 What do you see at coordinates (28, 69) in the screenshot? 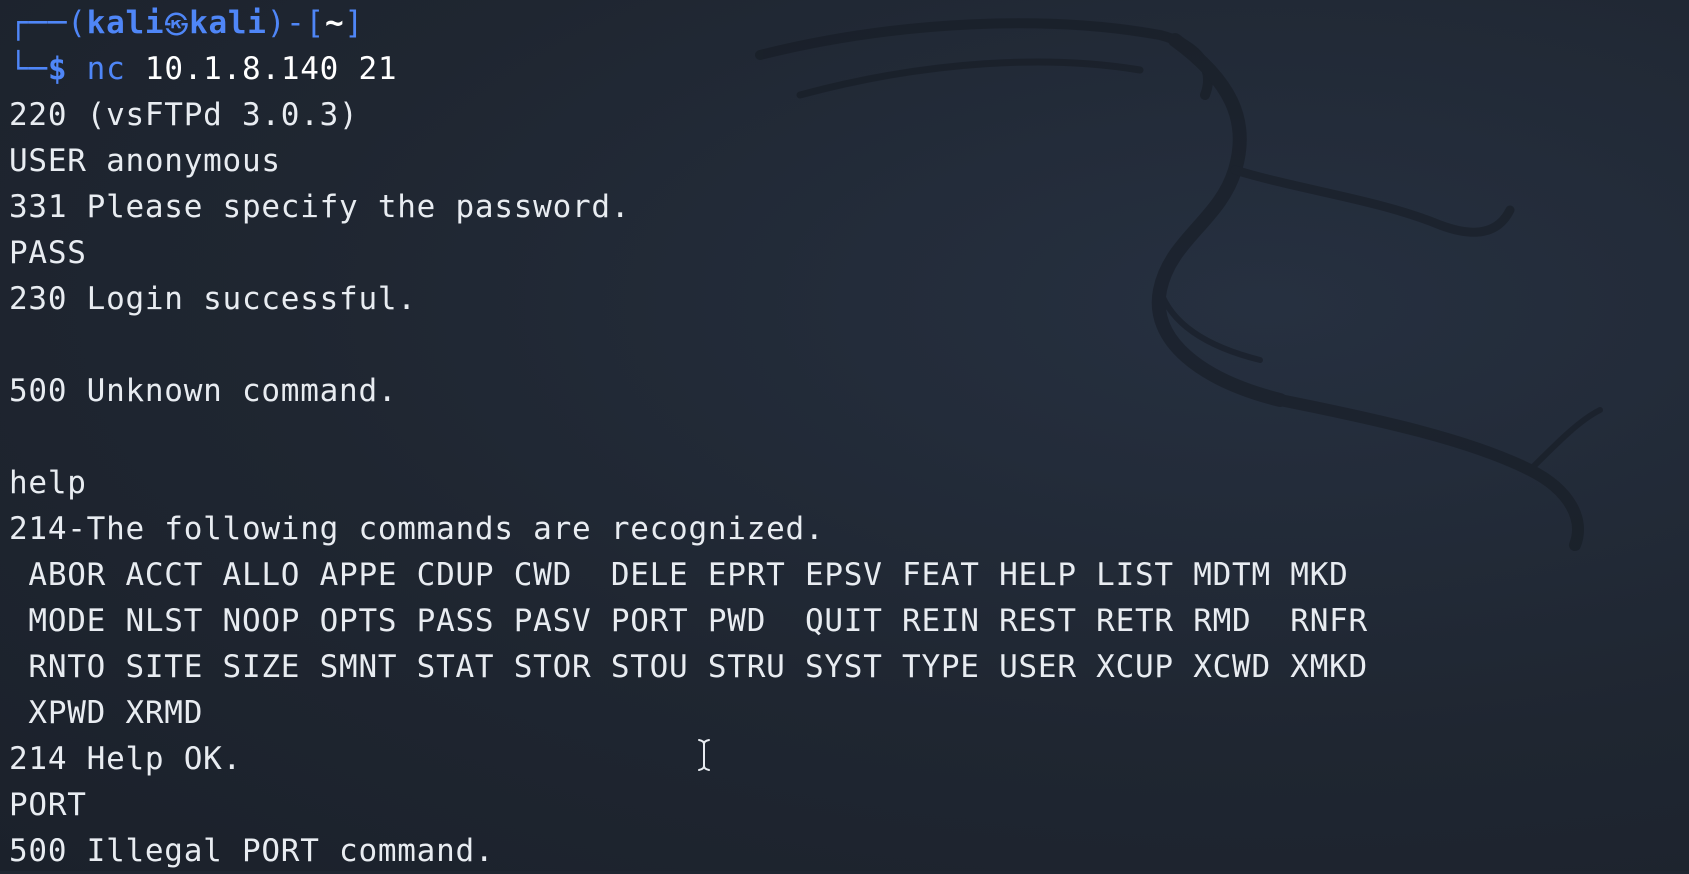
I see `prompt-frame-bottom: └─` at bounding box center [28, 69].